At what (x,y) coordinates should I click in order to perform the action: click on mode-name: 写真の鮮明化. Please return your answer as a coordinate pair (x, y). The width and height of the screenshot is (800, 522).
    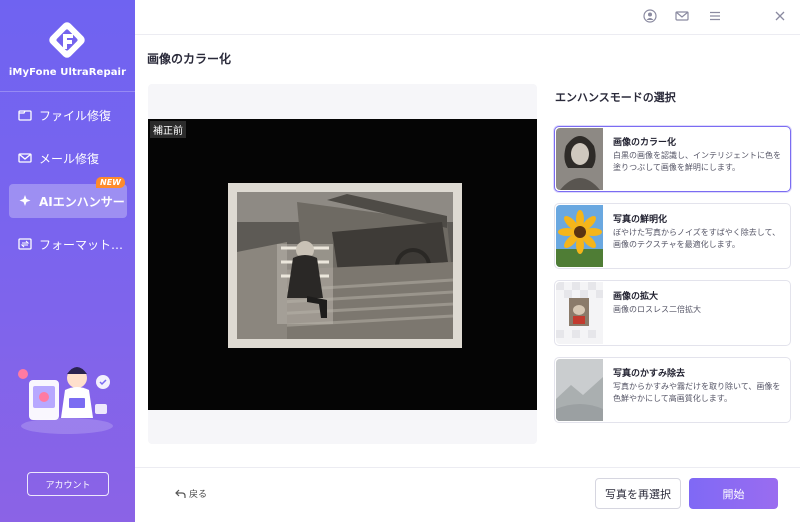
    Looking at the image, I should click on (640, 220).